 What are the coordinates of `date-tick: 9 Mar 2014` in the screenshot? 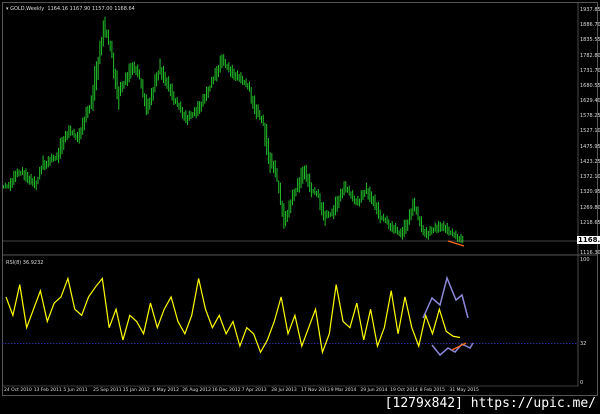 It's located at (343, 390).